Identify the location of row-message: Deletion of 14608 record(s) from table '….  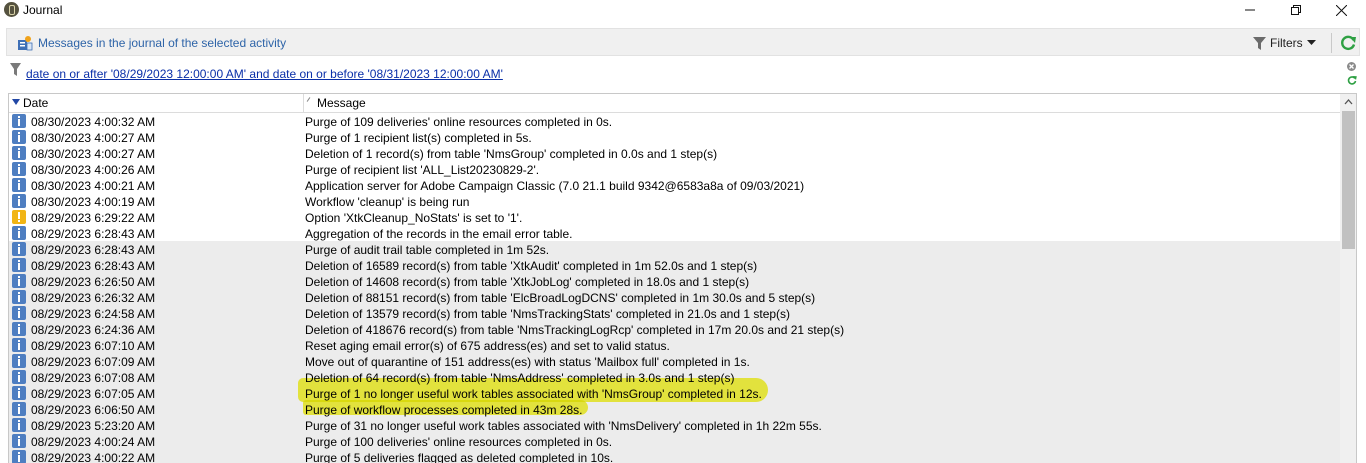
(527, 282).